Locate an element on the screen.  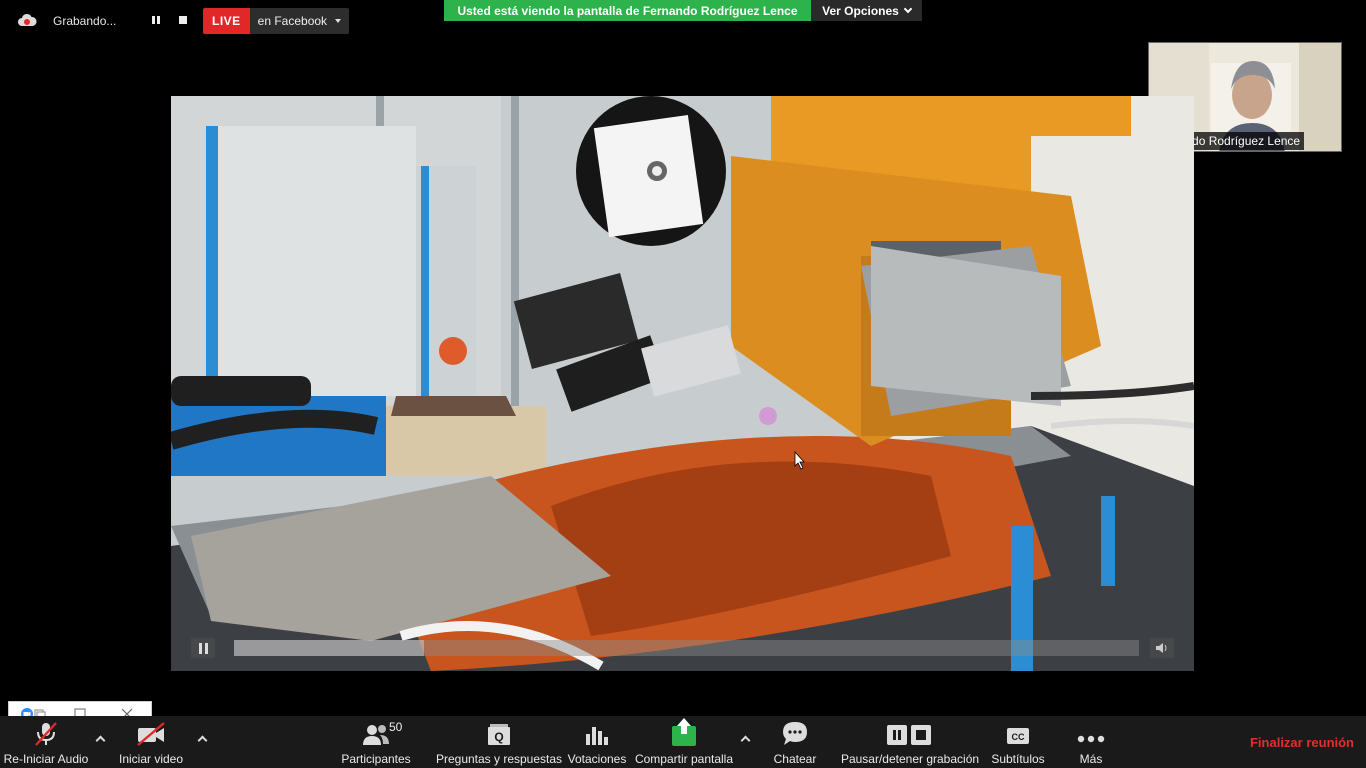
pause-recording-button is located at coordinates (156, 20).